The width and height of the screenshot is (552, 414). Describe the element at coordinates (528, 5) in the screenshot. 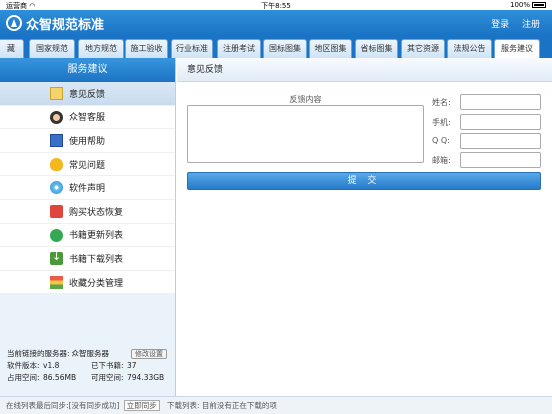

I see `battery-status: 100%` at that location.